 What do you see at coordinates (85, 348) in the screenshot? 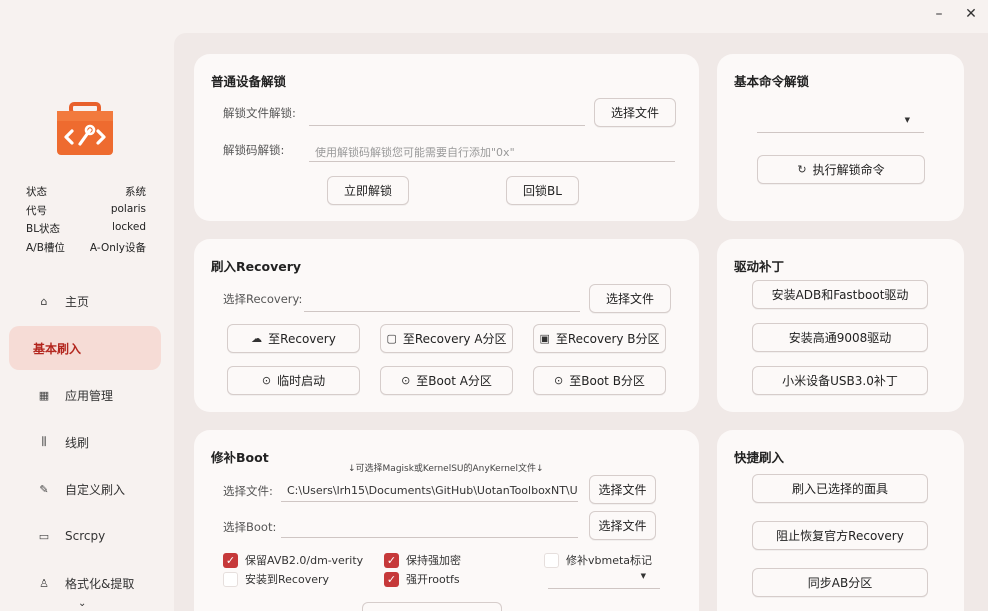
I see `nav-item-basic-flash: 基本刷入` at bounding box center [85, 348].